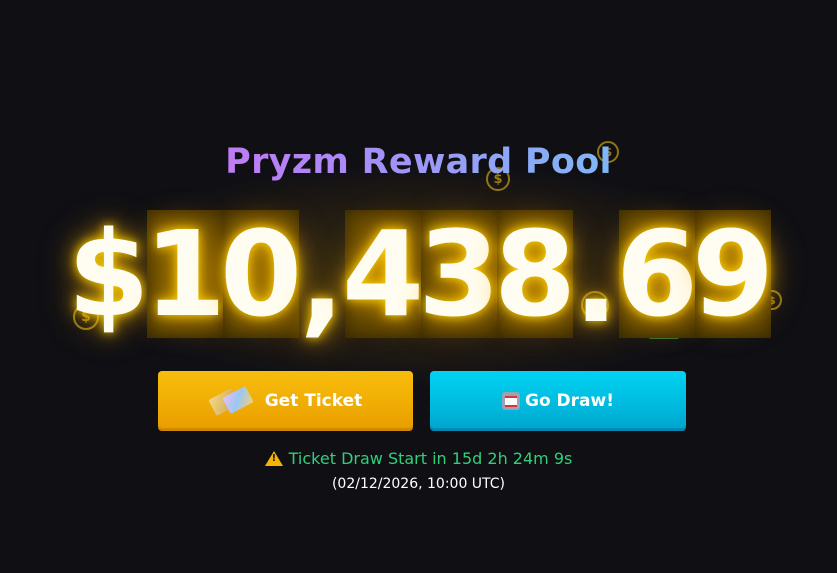 The height and width of the screenshot is (573, 837). I want to click on get-ticket-button: Get Ticket, so click(285, 401).